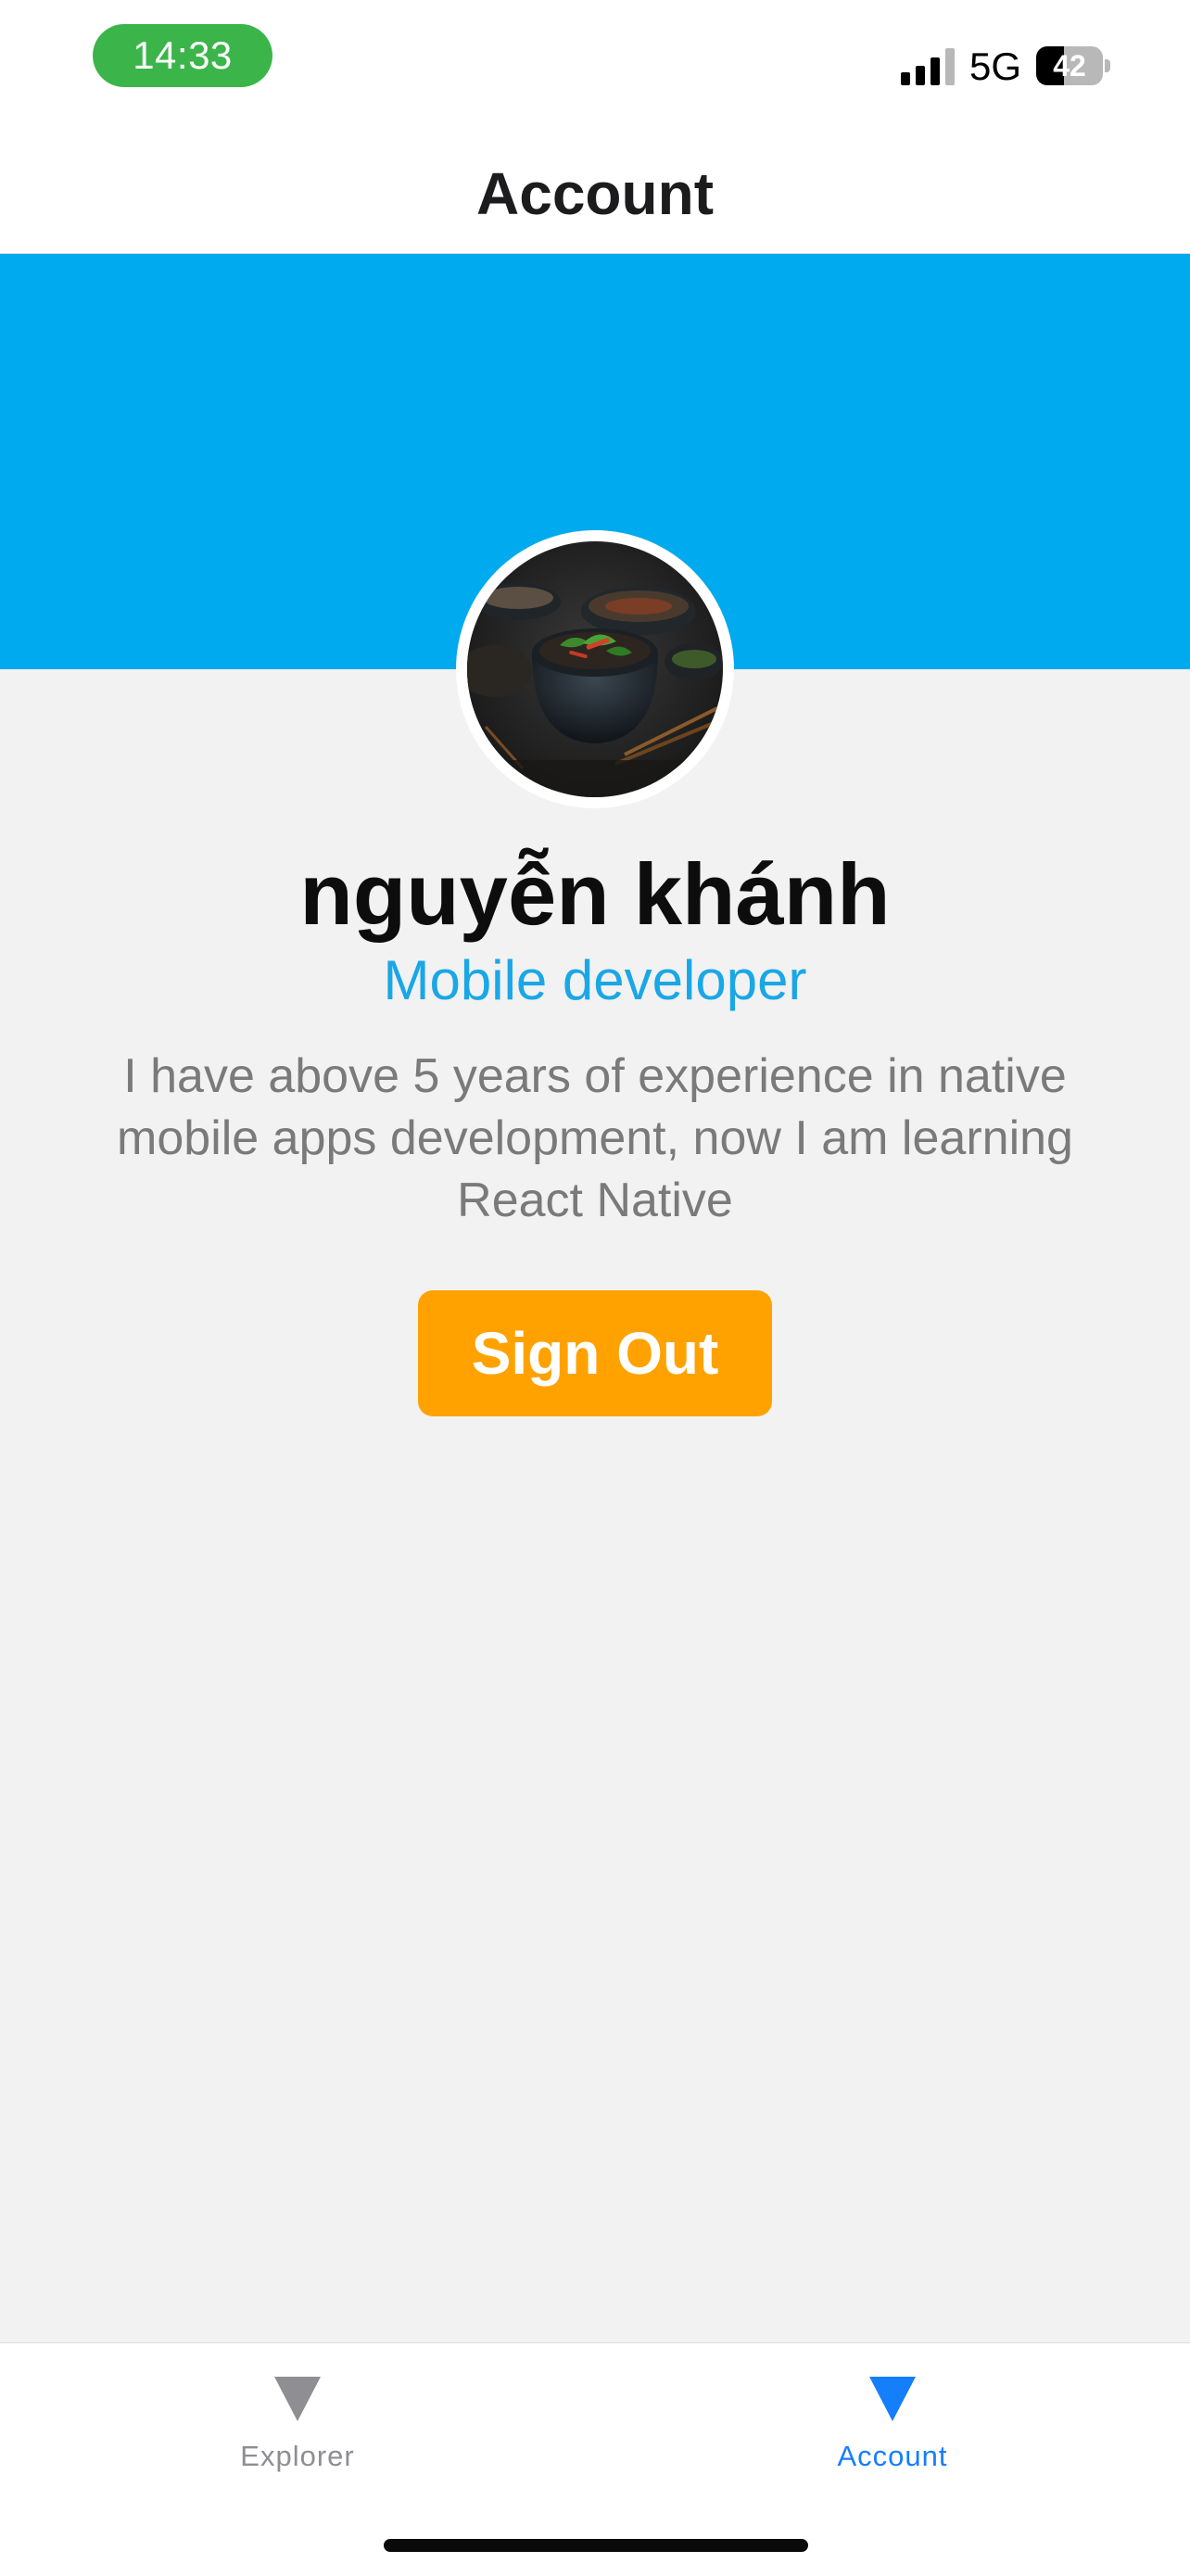 The width and height of the screenshot is (1190, 2576). I want to click on profile-name: nguyễn khánh, so click(595, 894).